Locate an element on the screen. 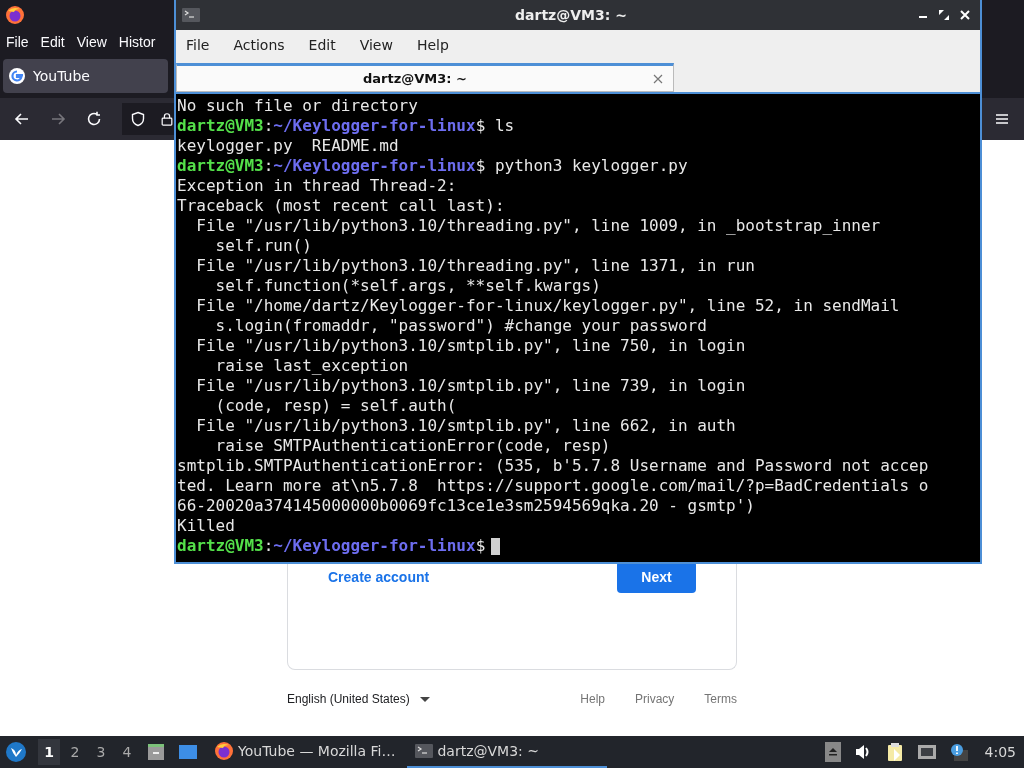 This screenshot has width=1024, height=768. lock-icon is located at coordinates (167, 119).